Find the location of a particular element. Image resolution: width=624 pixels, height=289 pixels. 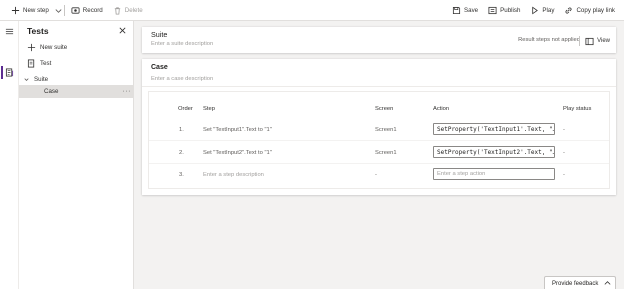

more-options-icon: ··· is located at coordinates (127, 91).